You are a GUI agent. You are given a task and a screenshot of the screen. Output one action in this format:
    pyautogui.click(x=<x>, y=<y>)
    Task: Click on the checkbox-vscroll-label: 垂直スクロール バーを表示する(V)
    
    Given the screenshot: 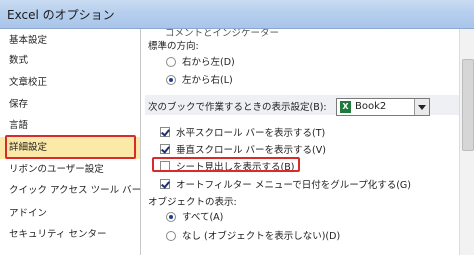 What is the action you would take?
    pyautogui.click(x=251, y=150)
    